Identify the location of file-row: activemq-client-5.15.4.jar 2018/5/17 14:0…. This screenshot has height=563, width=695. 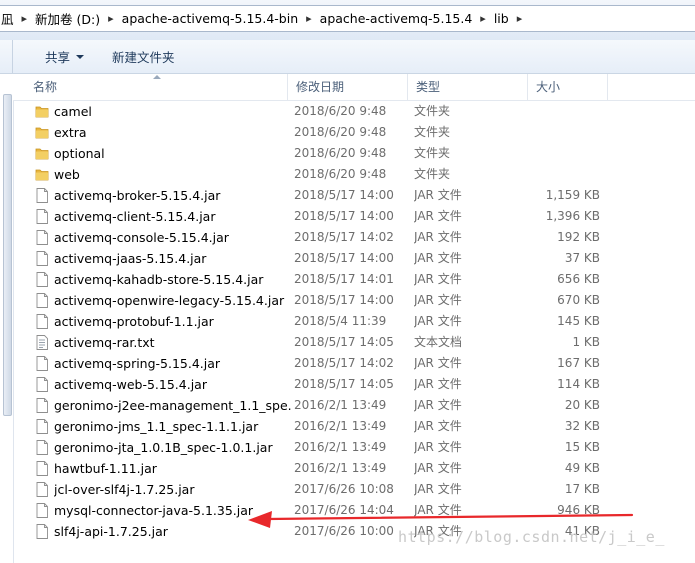
(354, 216).